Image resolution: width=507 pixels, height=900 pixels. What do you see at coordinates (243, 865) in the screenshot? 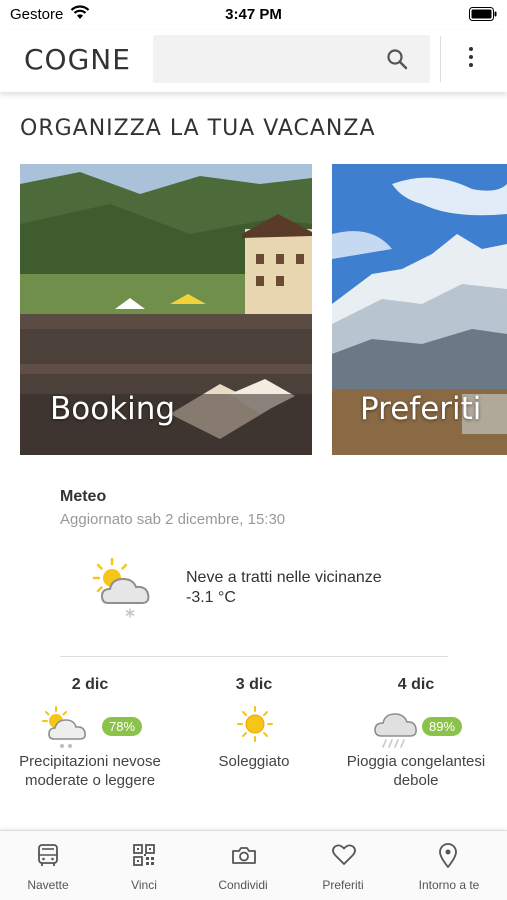
I see `nav-item-condividi: Condividi` at bounding box center [243, 865].